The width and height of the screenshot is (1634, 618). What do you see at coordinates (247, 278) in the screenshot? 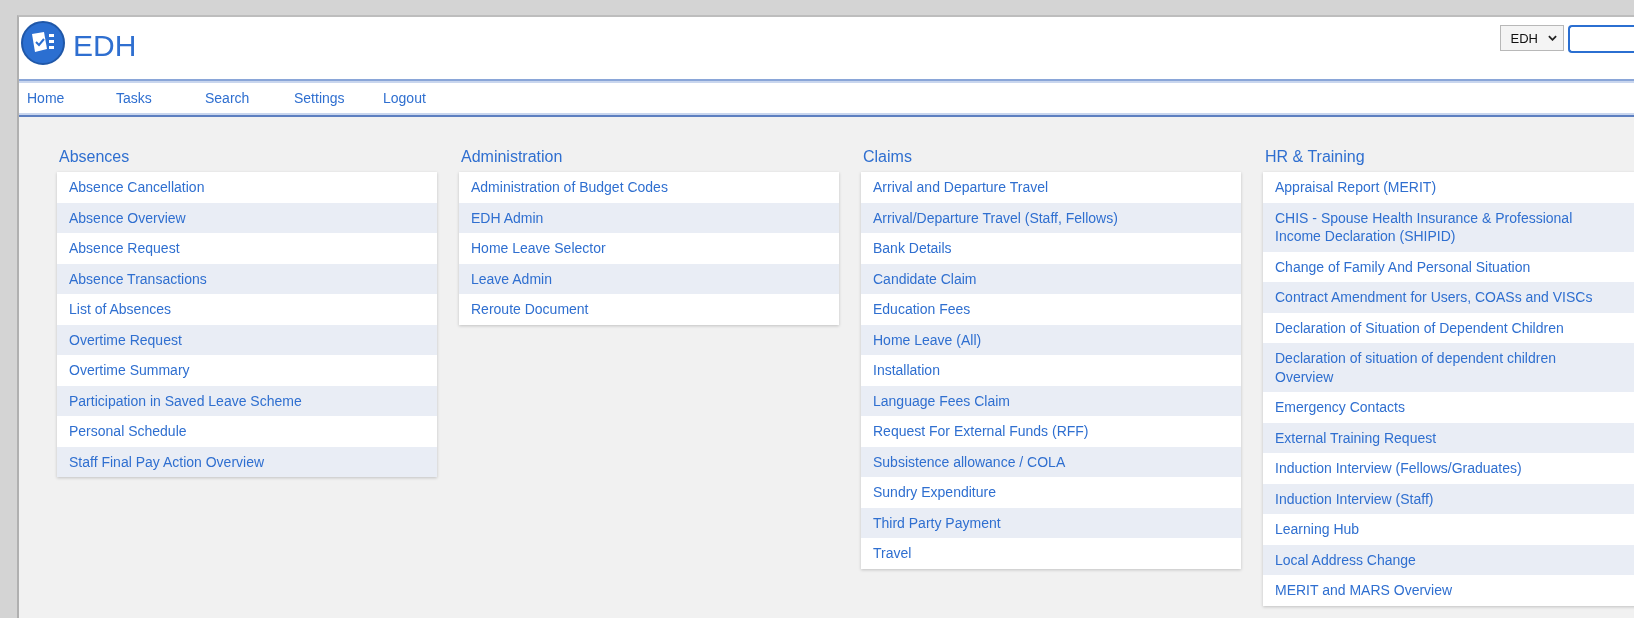
I see `menu-link: Absence Transactions` at bounding box center [247, 278].